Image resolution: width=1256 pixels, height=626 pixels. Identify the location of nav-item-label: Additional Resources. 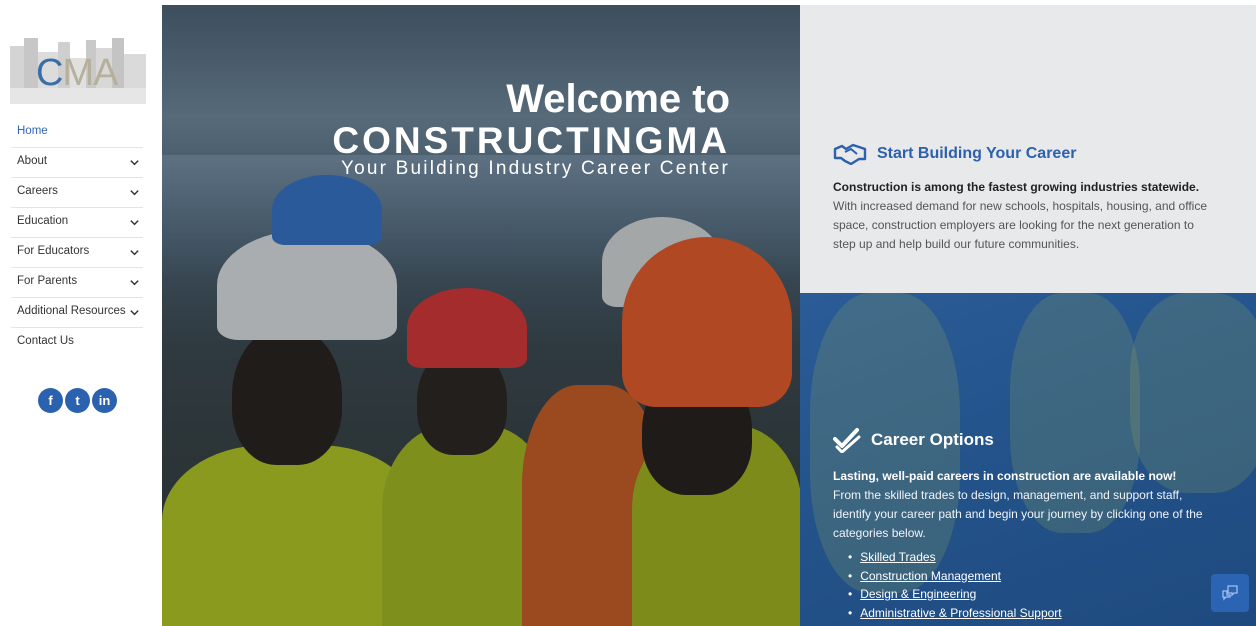
(71, 311).